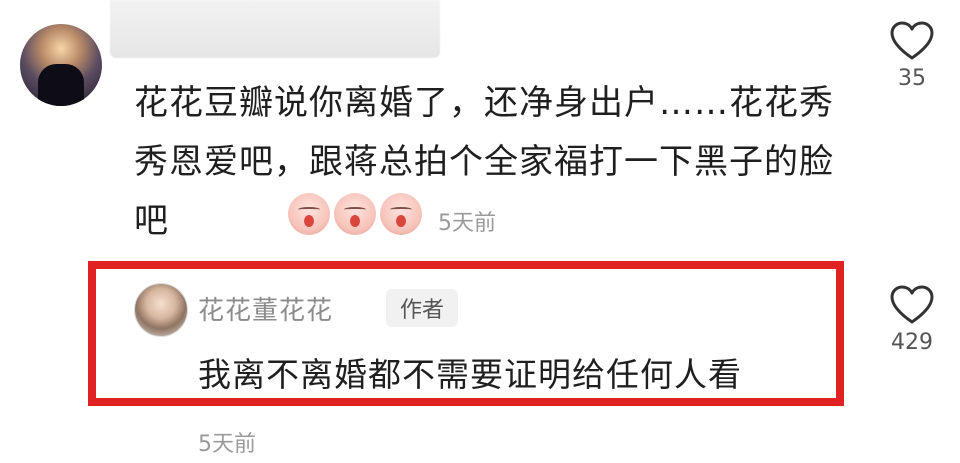 The width and height of the screenshot is (960, 463). Describe the element at coordinates (422, 308) in the screenshot. I see `author-badge: 作者` at that location.